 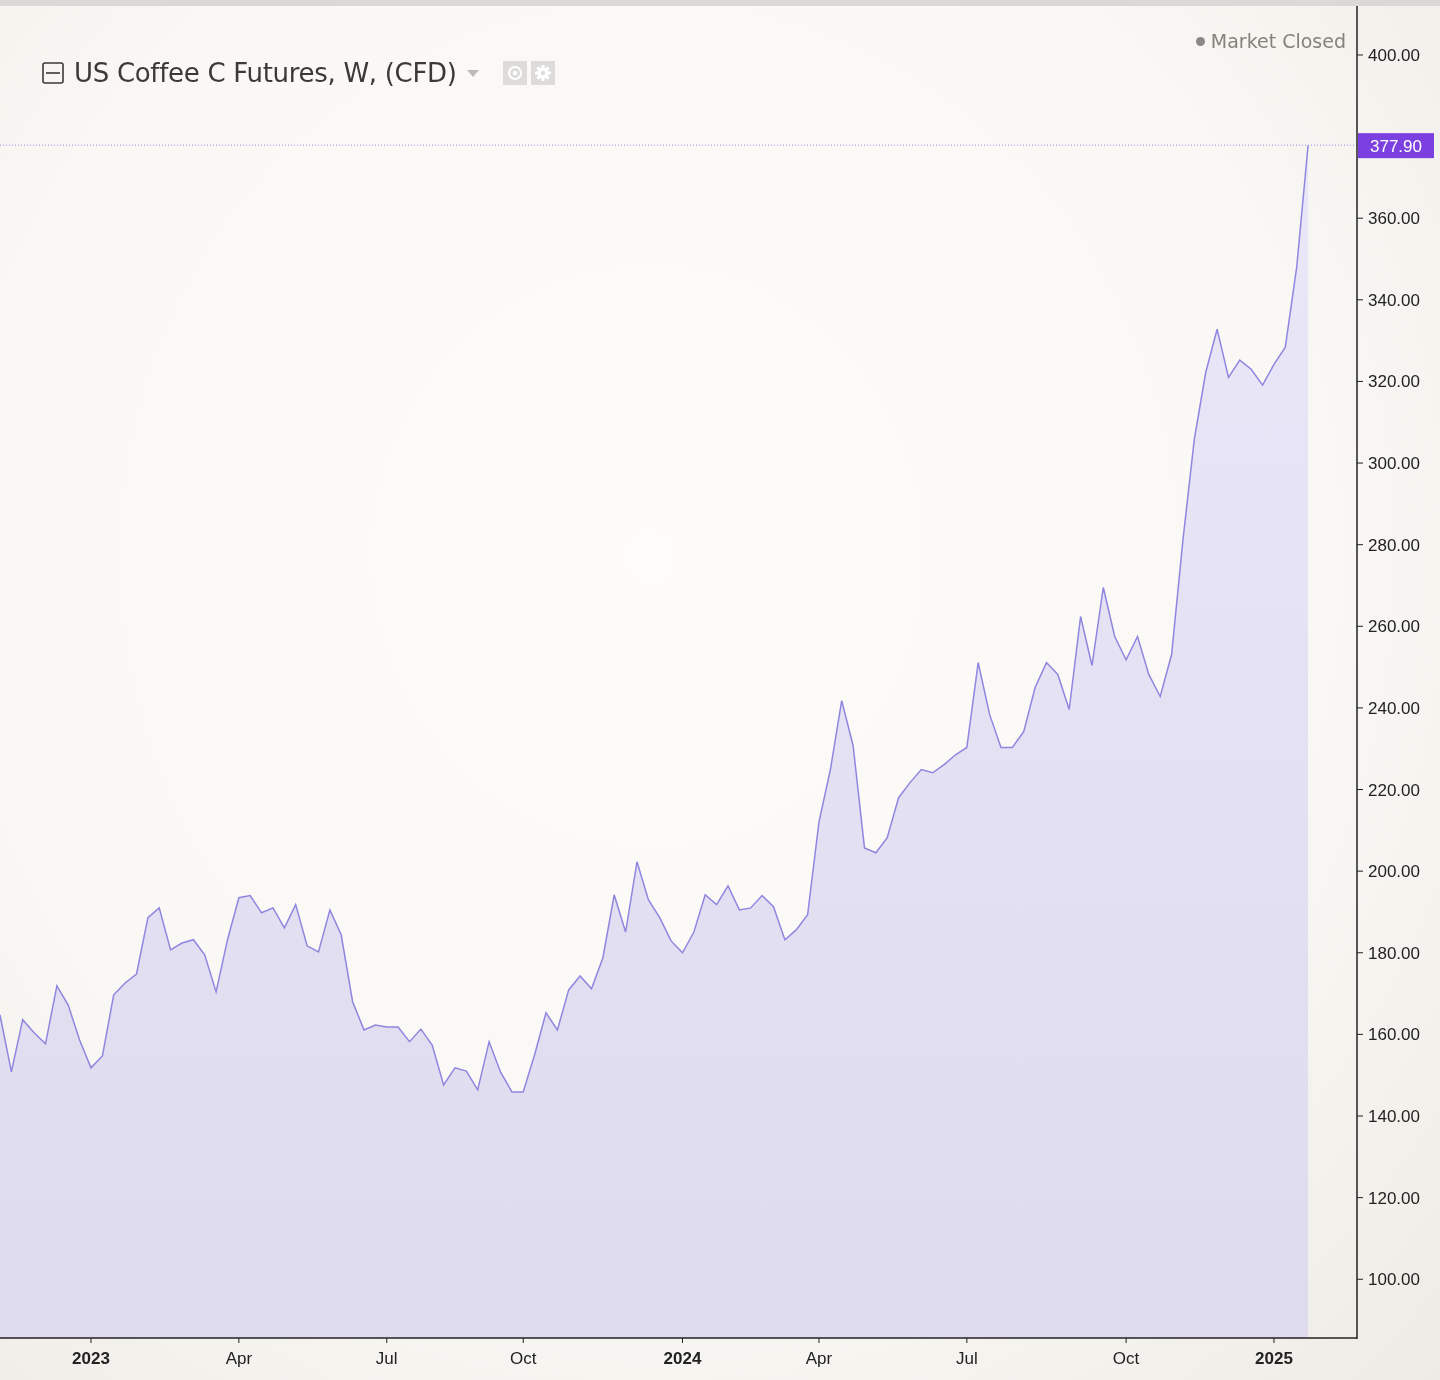 I want to click on y-axis-label: 200.00, so click(x=1394, y=872).